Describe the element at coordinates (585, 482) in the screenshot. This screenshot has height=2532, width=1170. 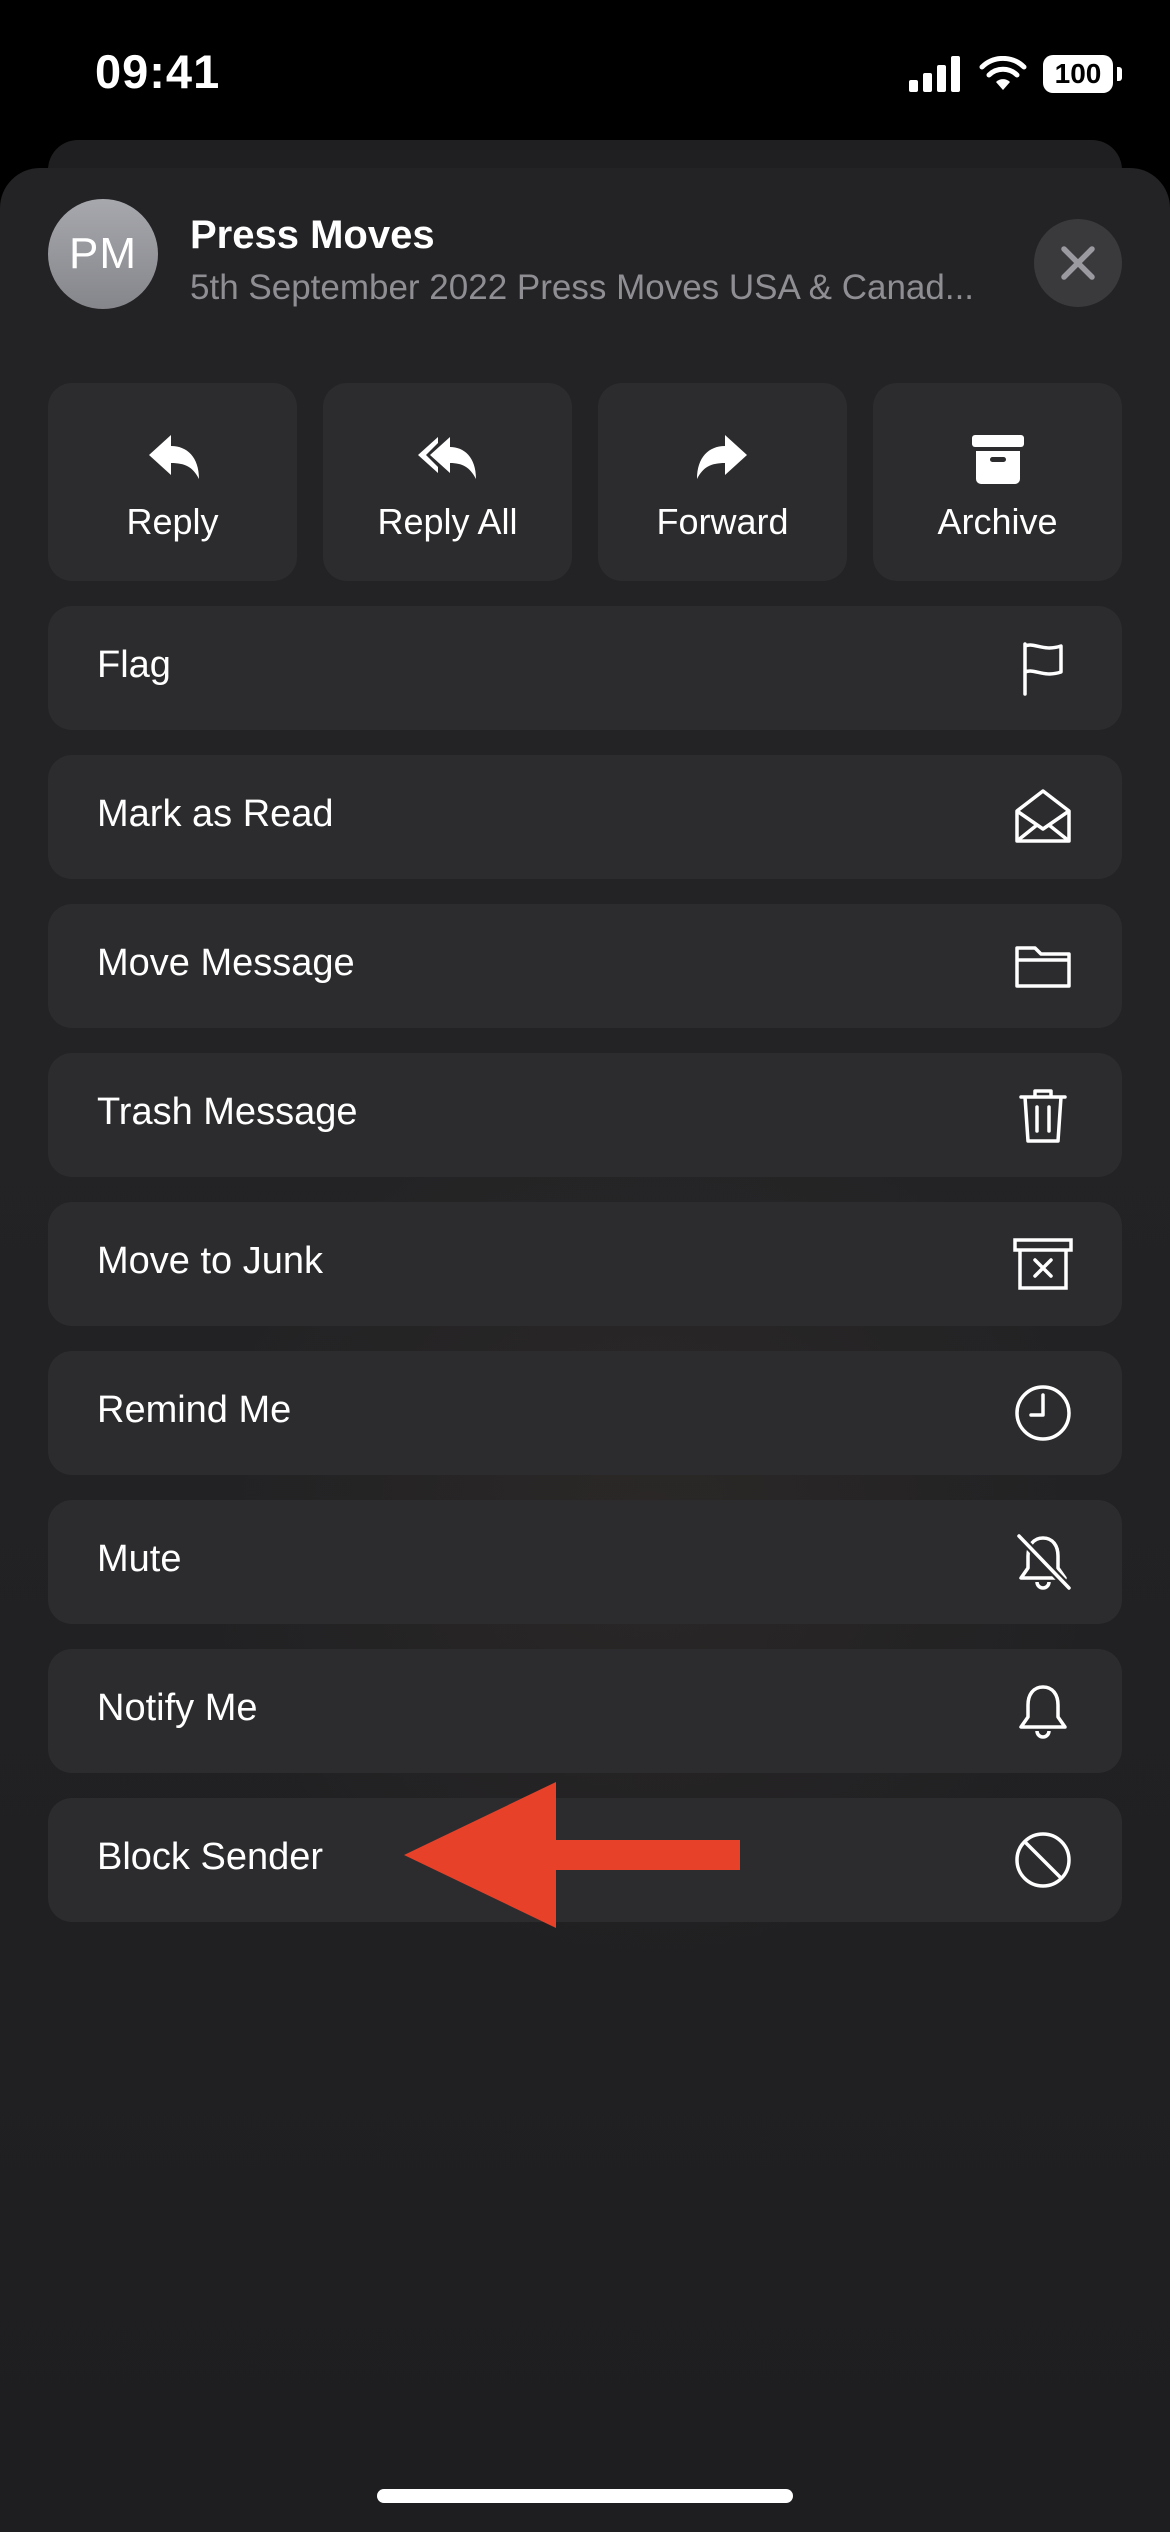
I see `quick-actions: Reply Reply All Forward Archive` at that location.